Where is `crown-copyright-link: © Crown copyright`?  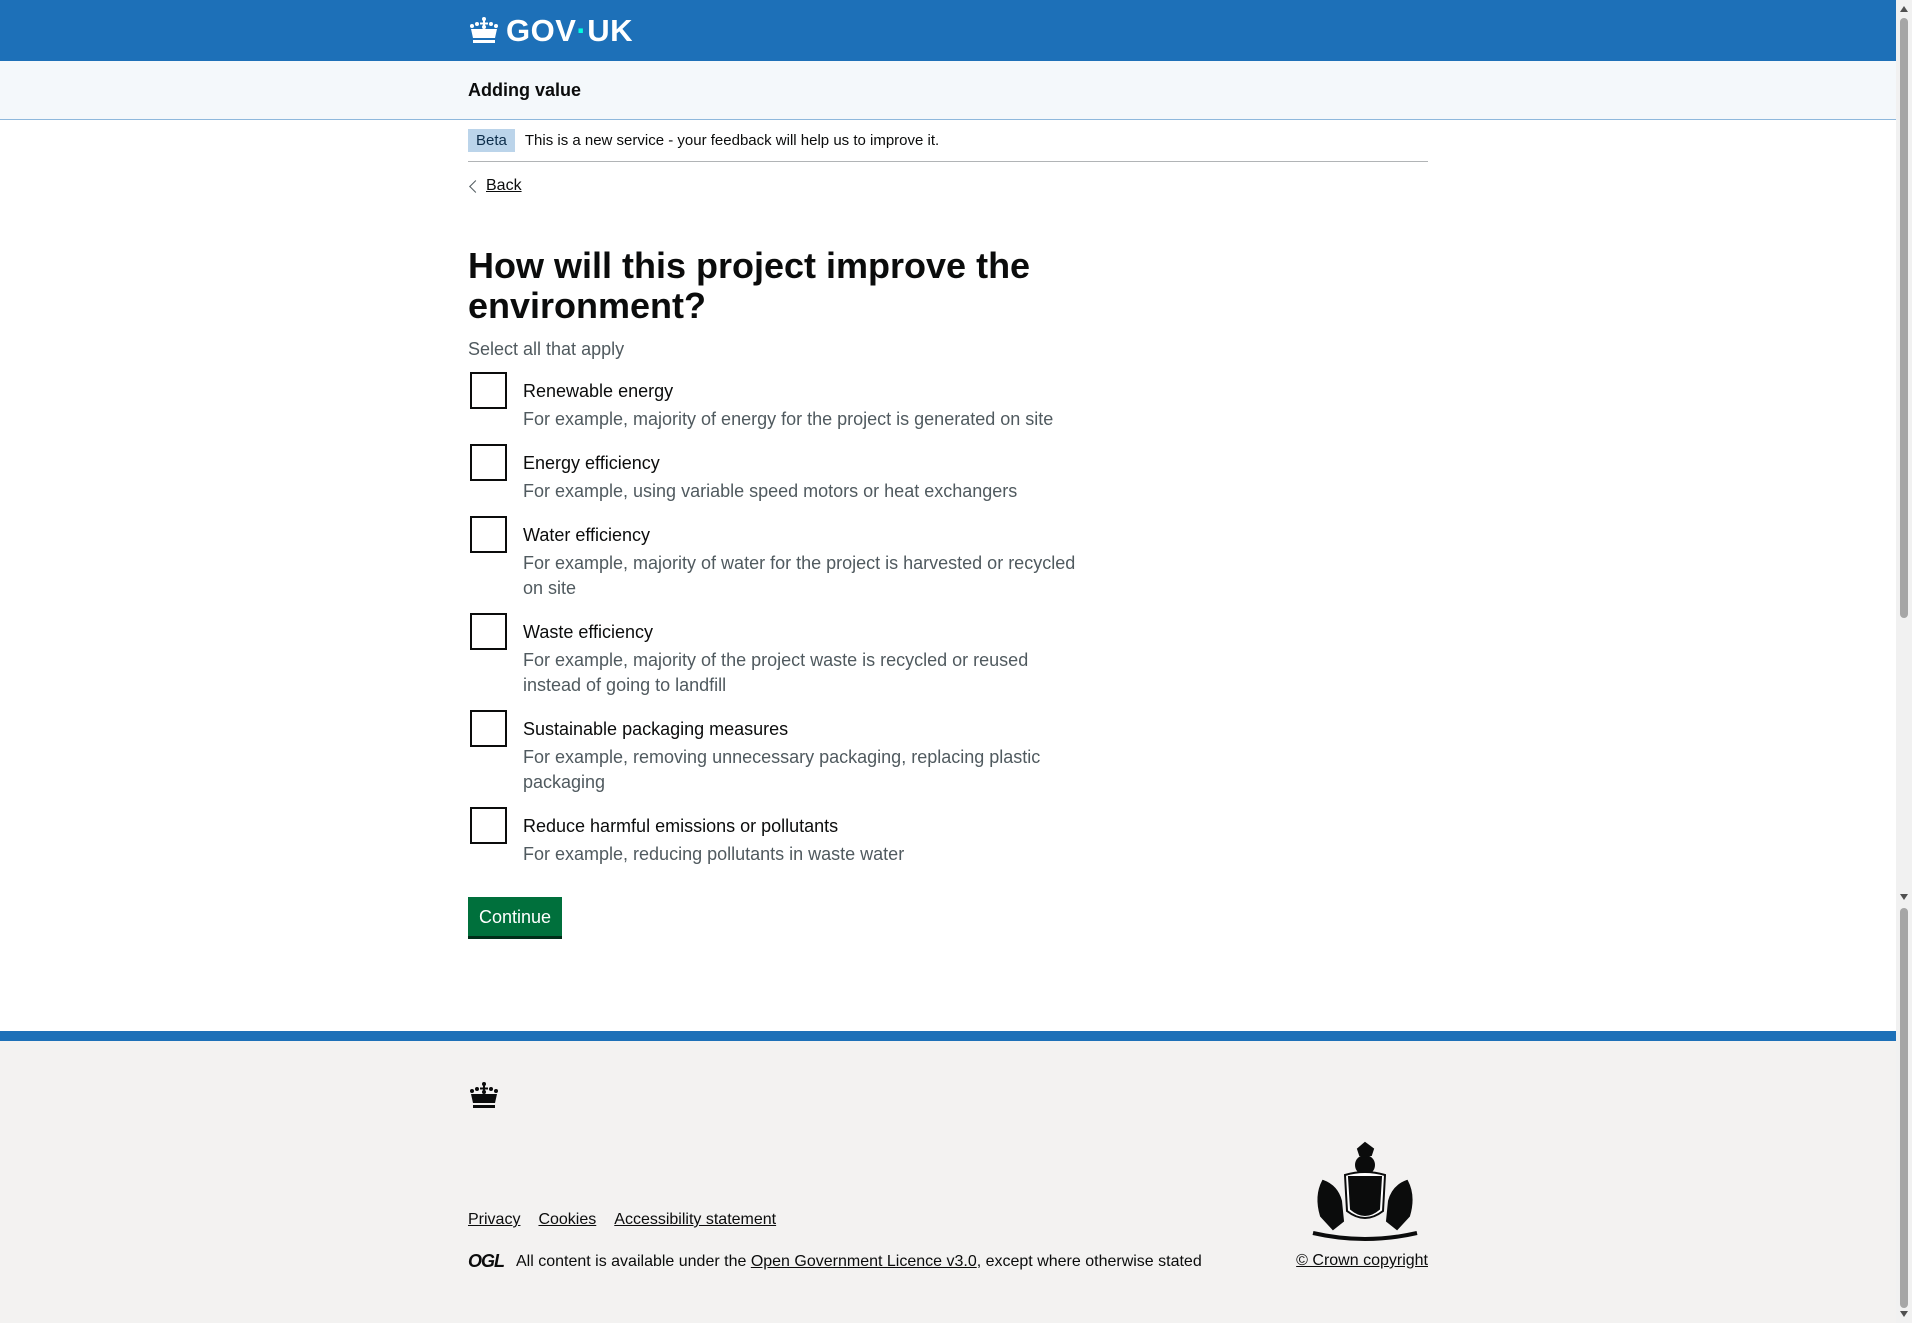
crown-copyright-link: © Crown copyright is located at coordinates (1362, 1261).